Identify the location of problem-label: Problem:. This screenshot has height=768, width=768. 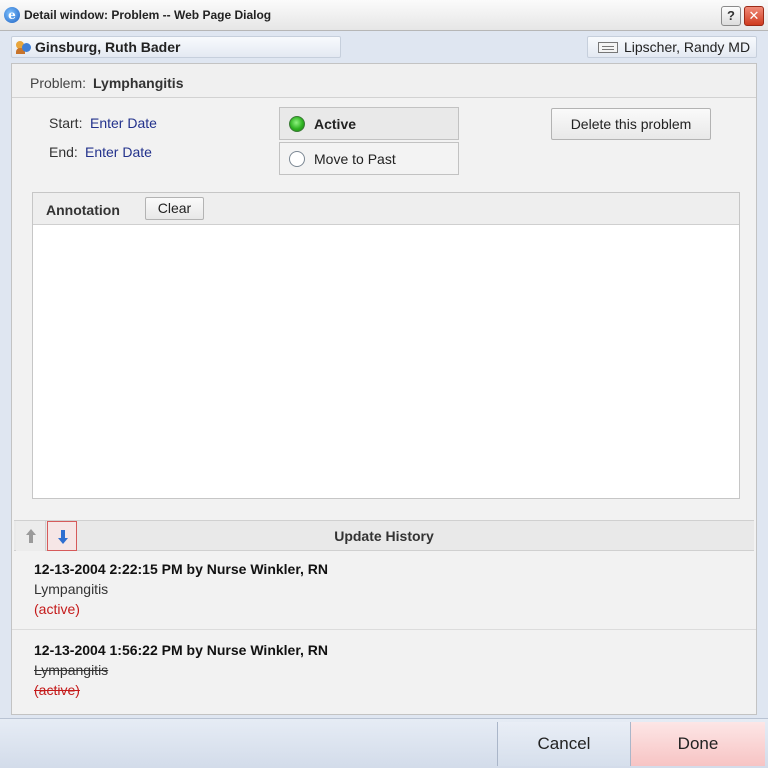
(58, 83).